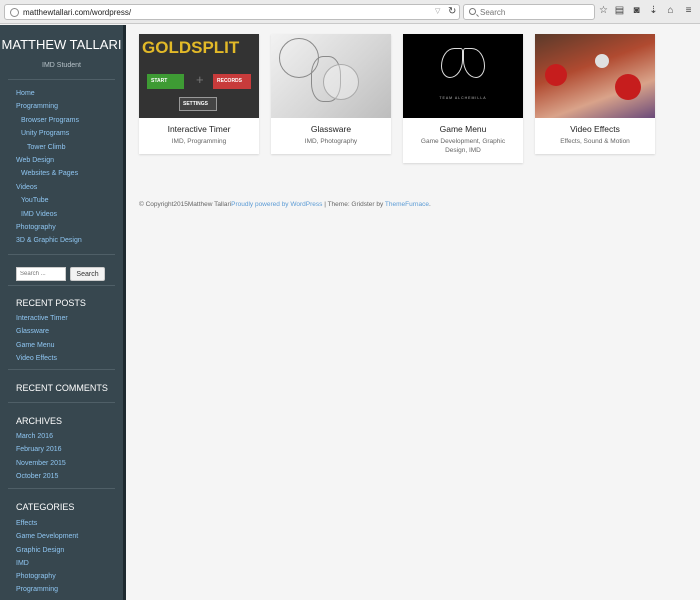 This screenshot has width=700, height=600. What do you see at coordinates (49, 240) in the screenshot?
I see `nav-item-3d-graphic-design: 3D & Graphic Design` at bounding box center [49, 240].